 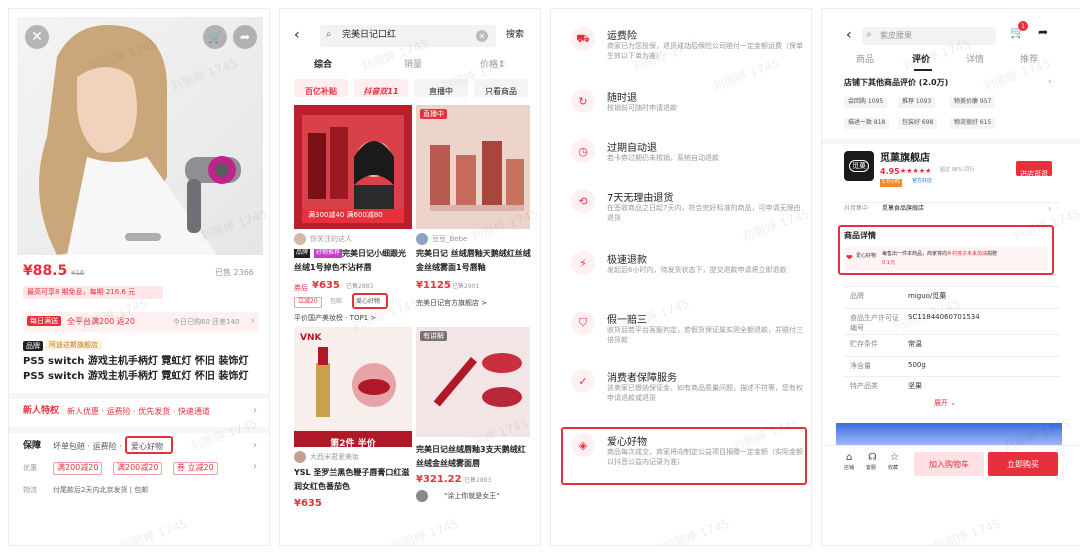 What do you see at coordinates (896, 82) in the screenshot?
I see `reviews-title: 店铺下其他商品评价 (2.0万)` at bounding box center [896, 82].